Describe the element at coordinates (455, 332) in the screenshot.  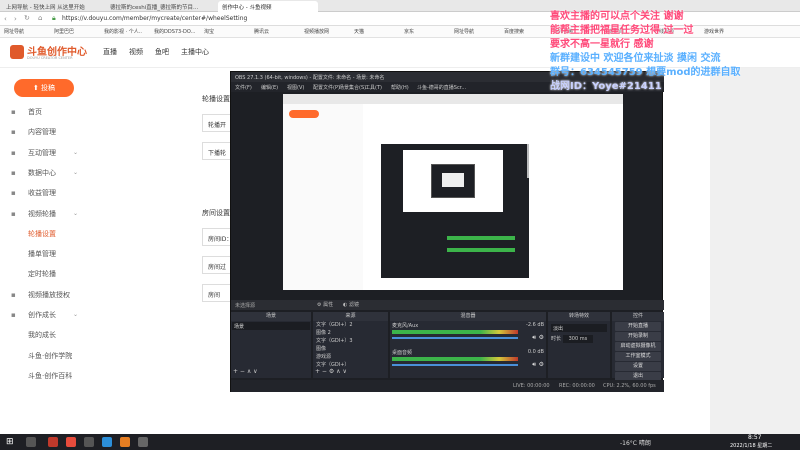
I see `volume-meter` at that location.